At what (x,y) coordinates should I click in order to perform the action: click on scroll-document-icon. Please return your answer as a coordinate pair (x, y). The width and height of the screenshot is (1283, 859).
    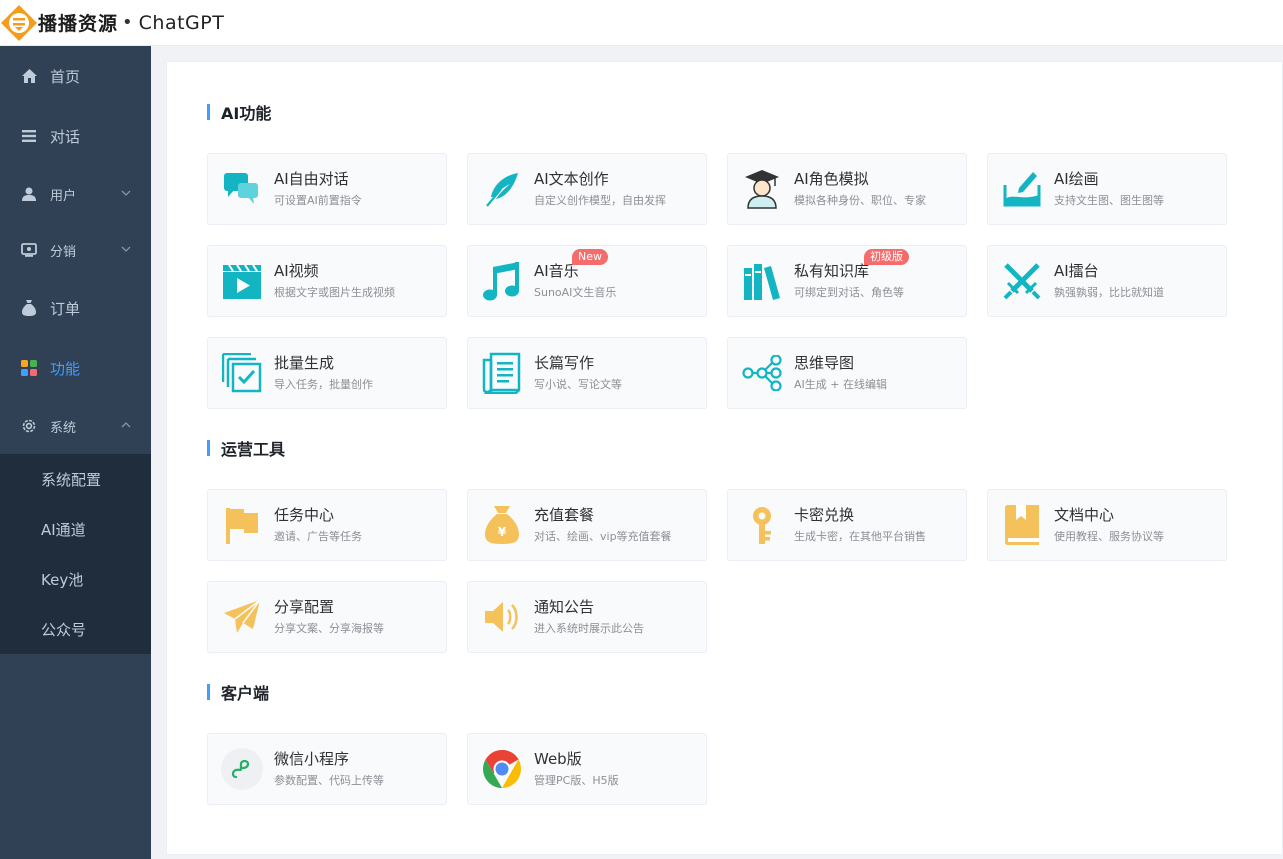
    Looking at the image, I should click on (502, 373).